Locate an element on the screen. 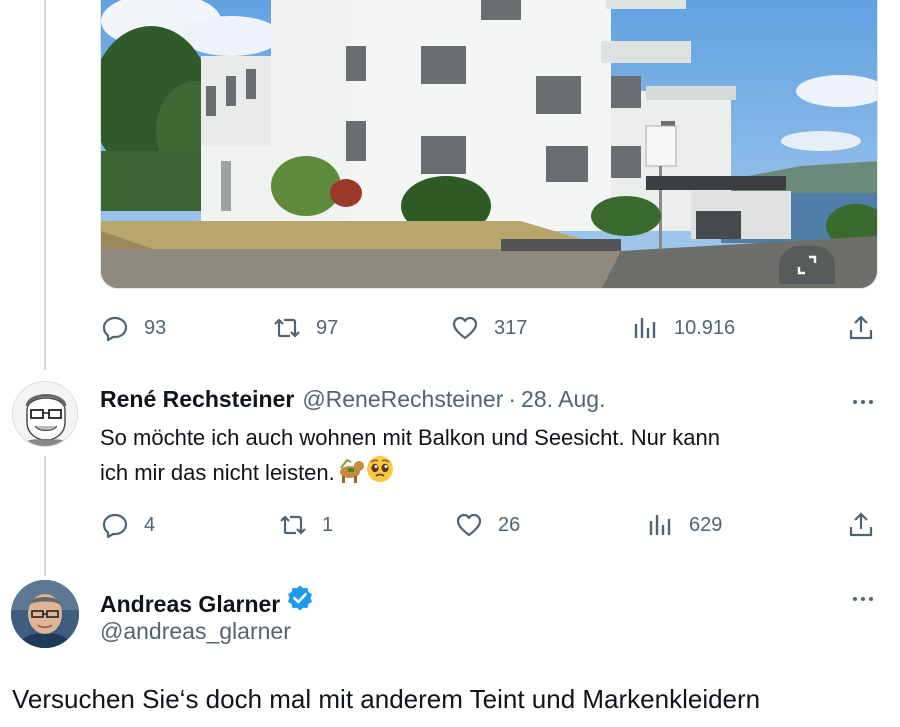 This screenshot has width=900, height=727. main-tweet-header: Andreas Glarner is located at coordinates (207, 601).